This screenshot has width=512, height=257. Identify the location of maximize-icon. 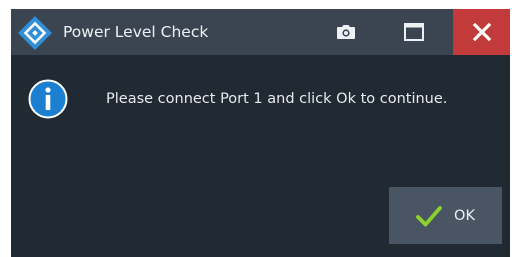
(414, 32).